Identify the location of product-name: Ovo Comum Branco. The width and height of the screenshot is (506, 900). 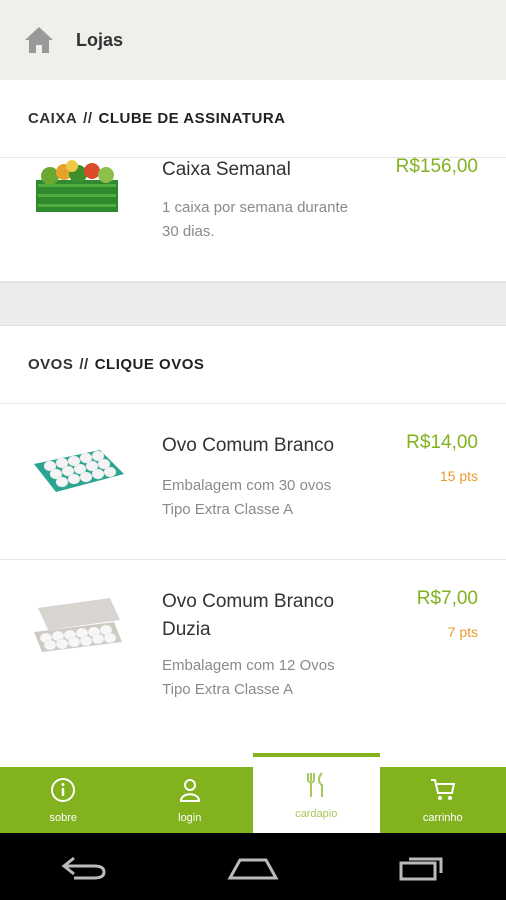
(248, 445).